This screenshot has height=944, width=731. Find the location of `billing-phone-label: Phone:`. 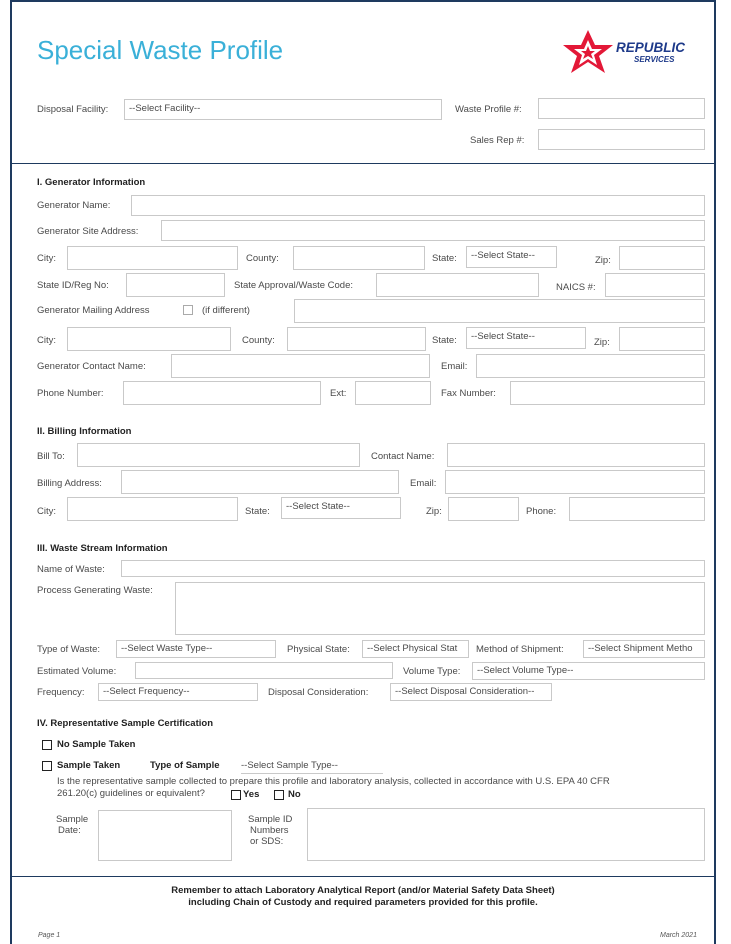

billing-phone-label: Phone: is located at coordinates (541, 511).